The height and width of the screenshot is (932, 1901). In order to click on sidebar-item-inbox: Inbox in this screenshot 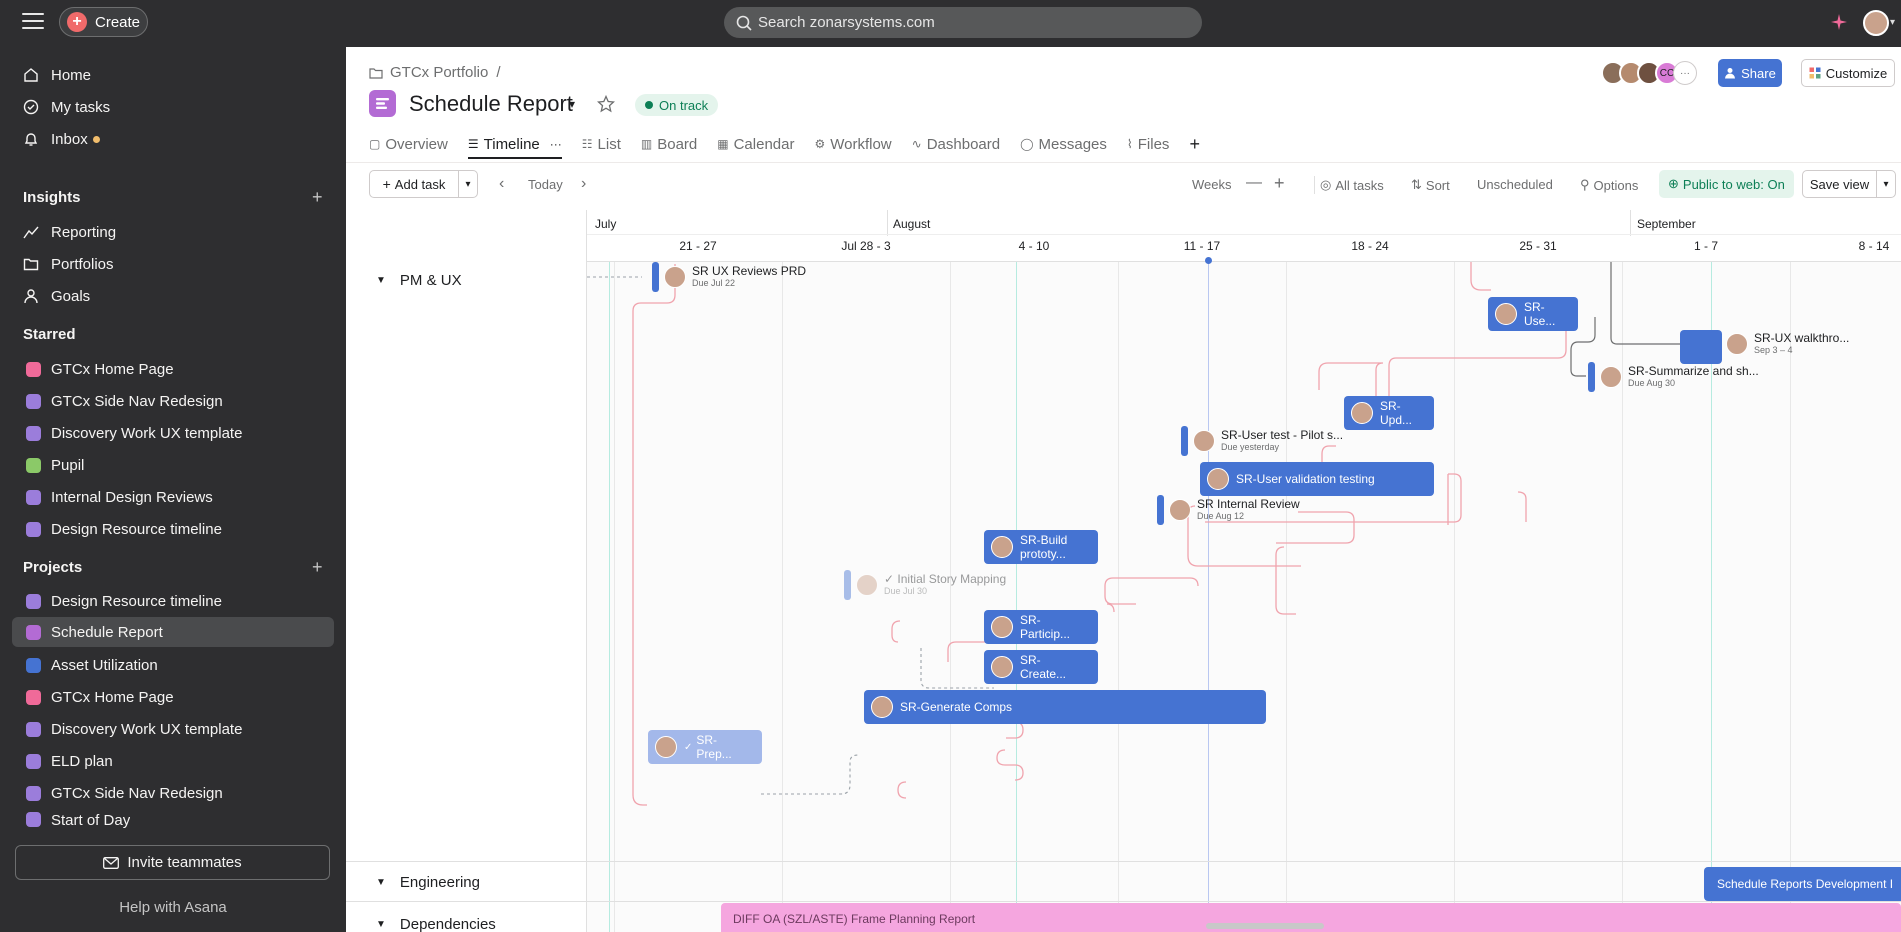, I will do `click(61, 139)`.